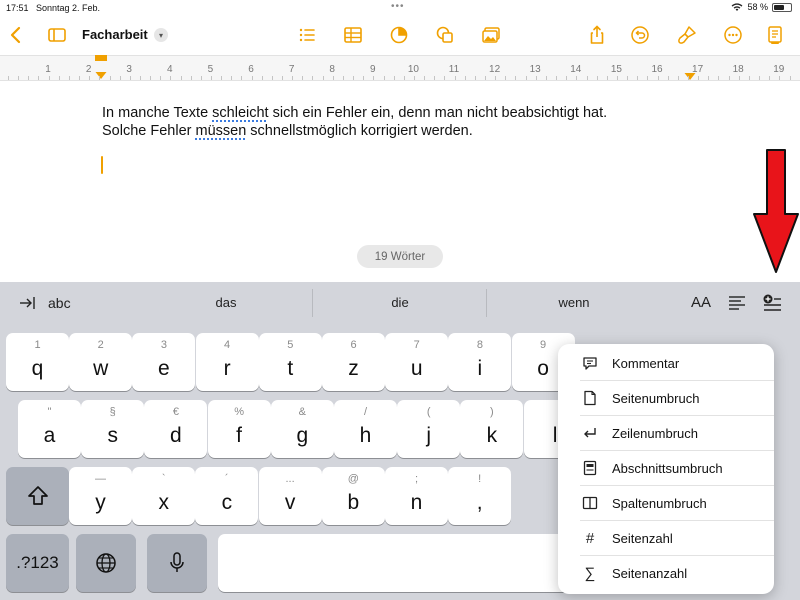  Describe the element at coordinates (775, 35) in the screenshot. I see `document-icon` at that location.